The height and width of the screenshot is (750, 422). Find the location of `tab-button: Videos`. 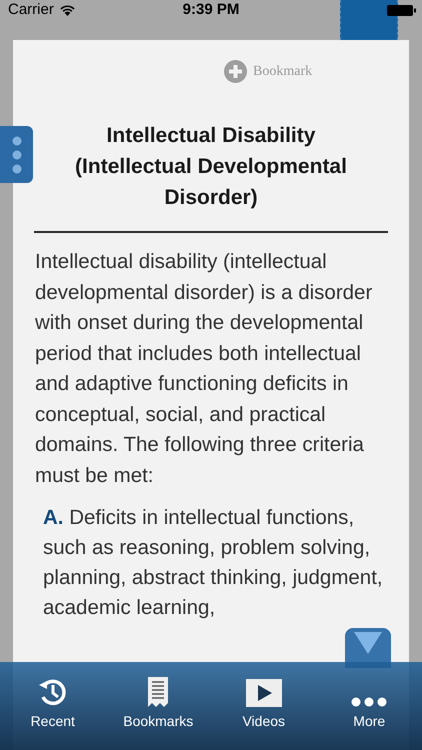

tab-button: Videos is located at coordinates (264, 702).